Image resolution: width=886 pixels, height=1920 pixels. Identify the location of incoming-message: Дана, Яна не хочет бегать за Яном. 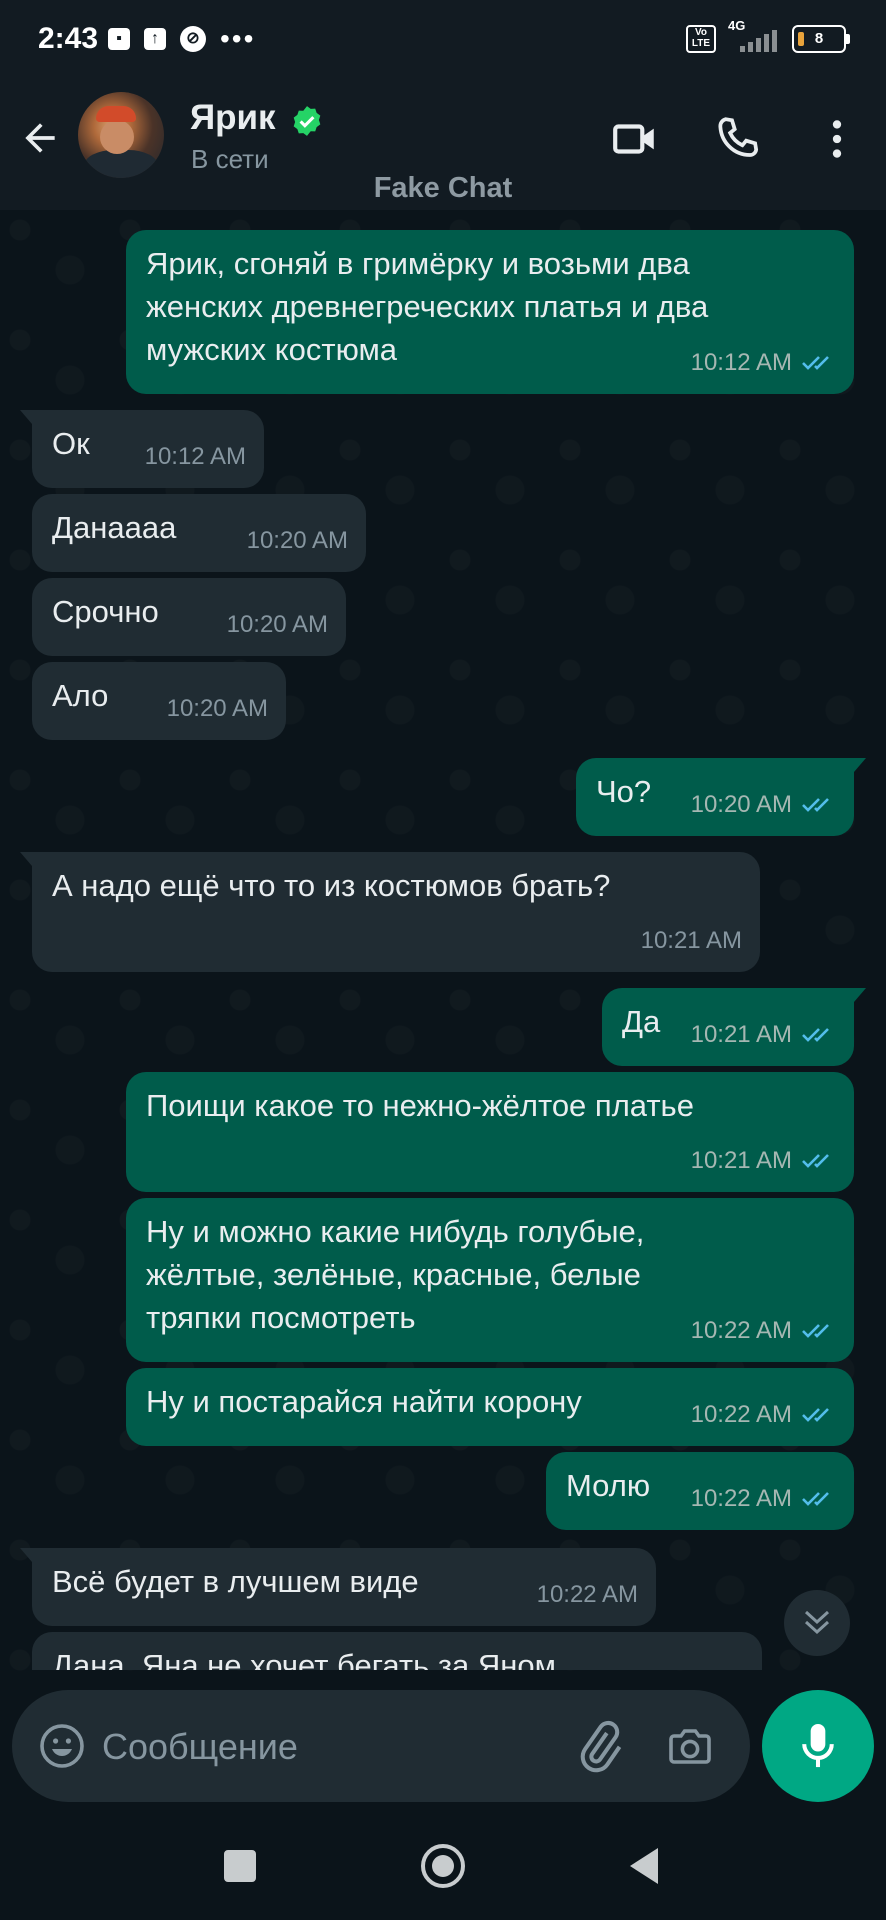
(397, 1651).